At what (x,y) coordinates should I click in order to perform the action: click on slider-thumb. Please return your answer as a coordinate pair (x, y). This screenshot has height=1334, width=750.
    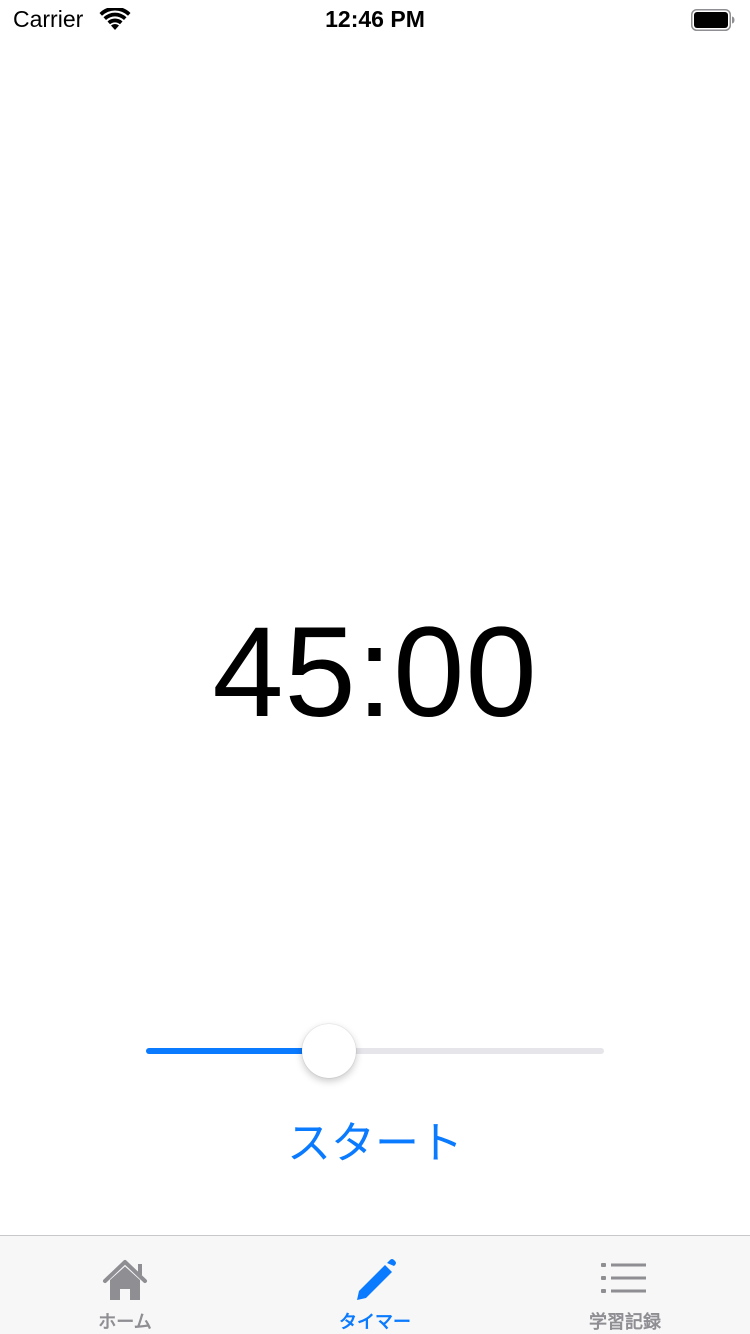
    Looking at the image, I should click on (329, 1051).